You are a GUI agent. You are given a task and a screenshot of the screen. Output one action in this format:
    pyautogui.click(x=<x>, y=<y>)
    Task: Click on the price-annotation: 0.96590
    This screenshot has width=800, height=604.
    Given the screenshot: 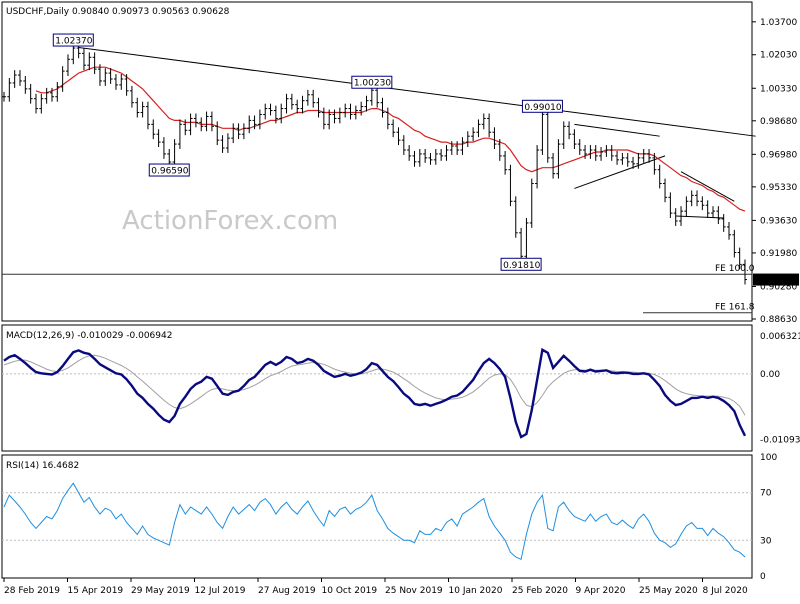 What is the action you would take?
    pyautogui.click(x=169, y=170)
    